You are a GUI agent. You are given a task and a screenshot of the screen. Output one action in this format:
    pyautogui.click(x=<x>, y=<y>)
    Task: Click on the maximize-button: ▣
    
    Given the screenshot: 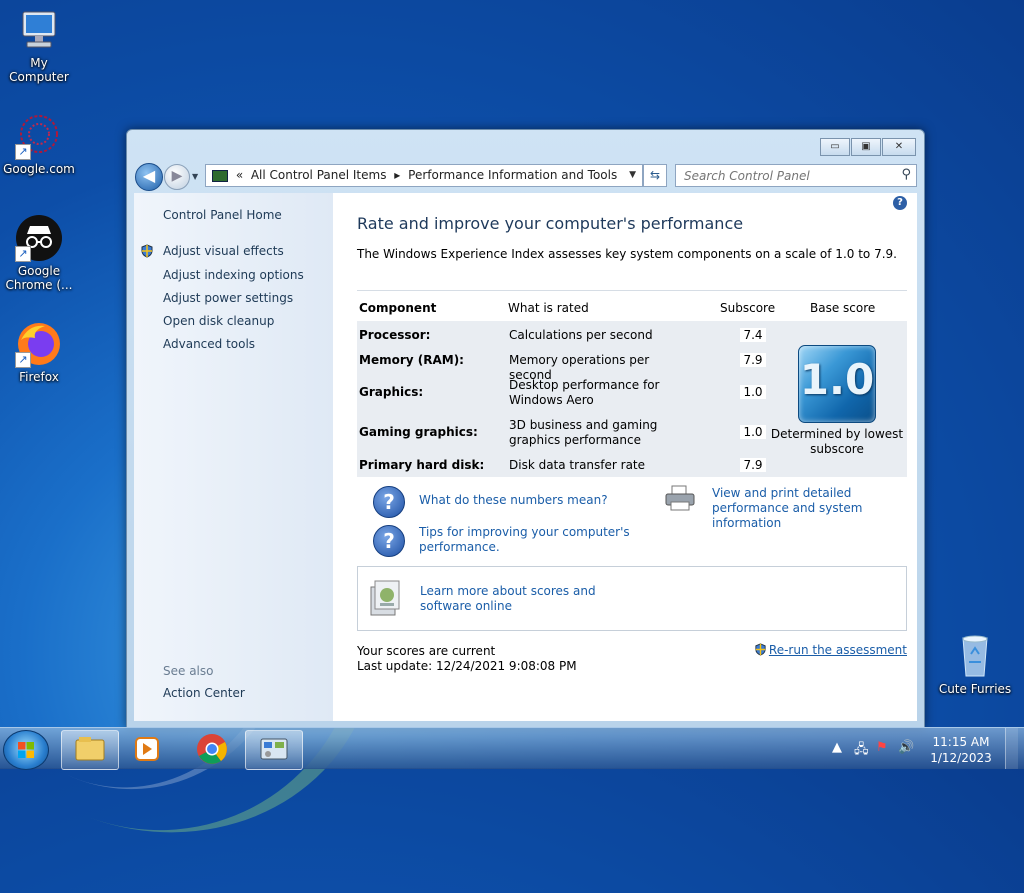 What is the action you would take?
    pyautogui.click(x=866, y=147)
    